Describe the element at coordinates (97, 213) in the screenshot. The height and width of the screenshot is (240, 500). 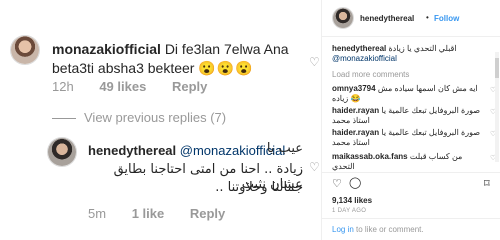
I see `reply-time: 5m` at that location.